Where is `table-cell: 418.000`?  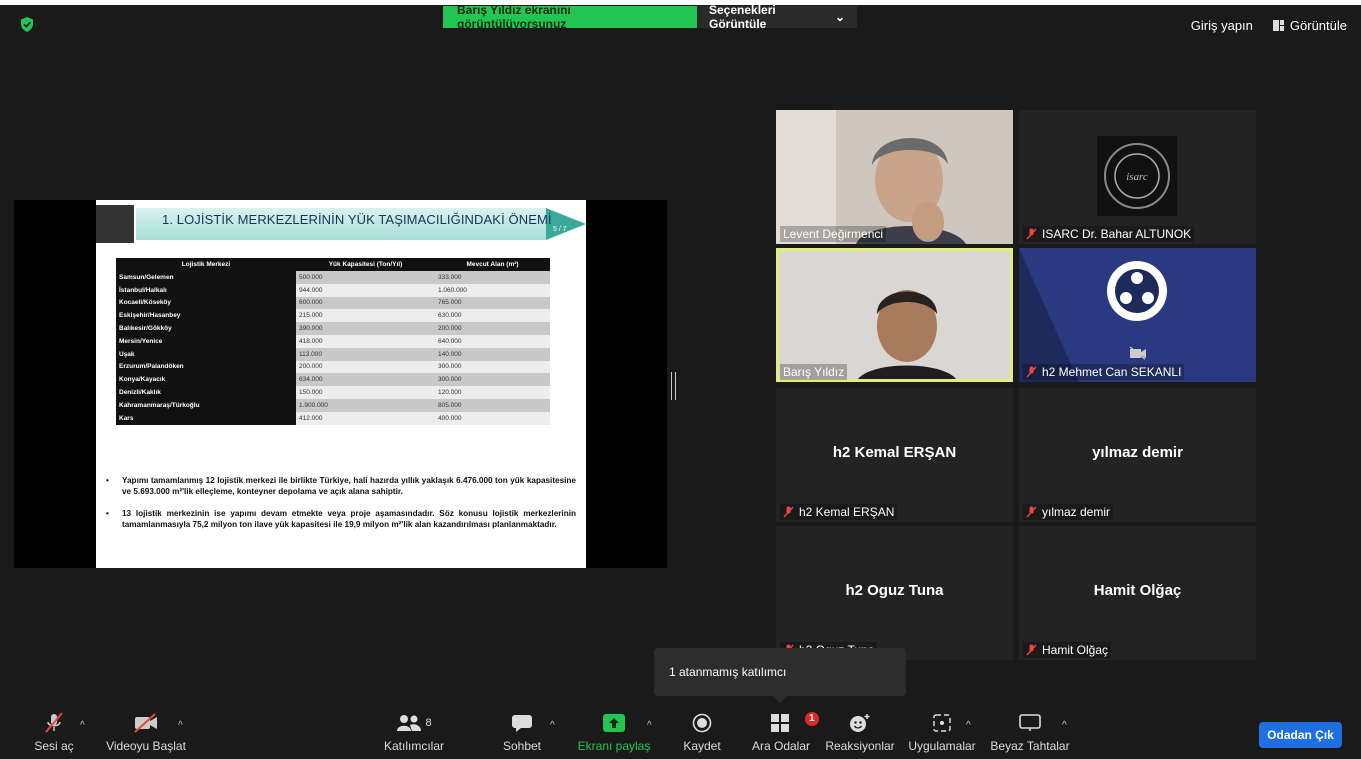 table-cell: 418.000 is located at coordinates (365, 341).